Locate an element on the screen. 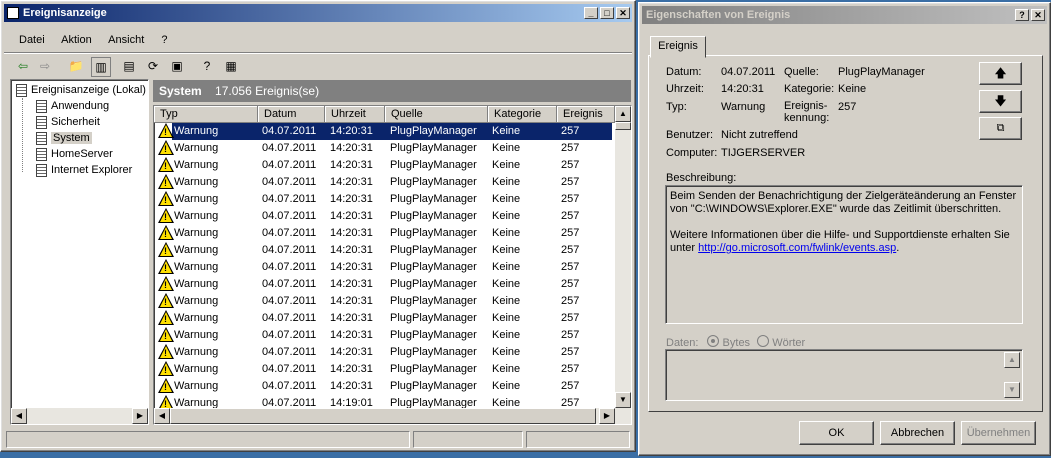 The image size is (1051, 458). column-typ: Typ is located at coordinates (206, 114).